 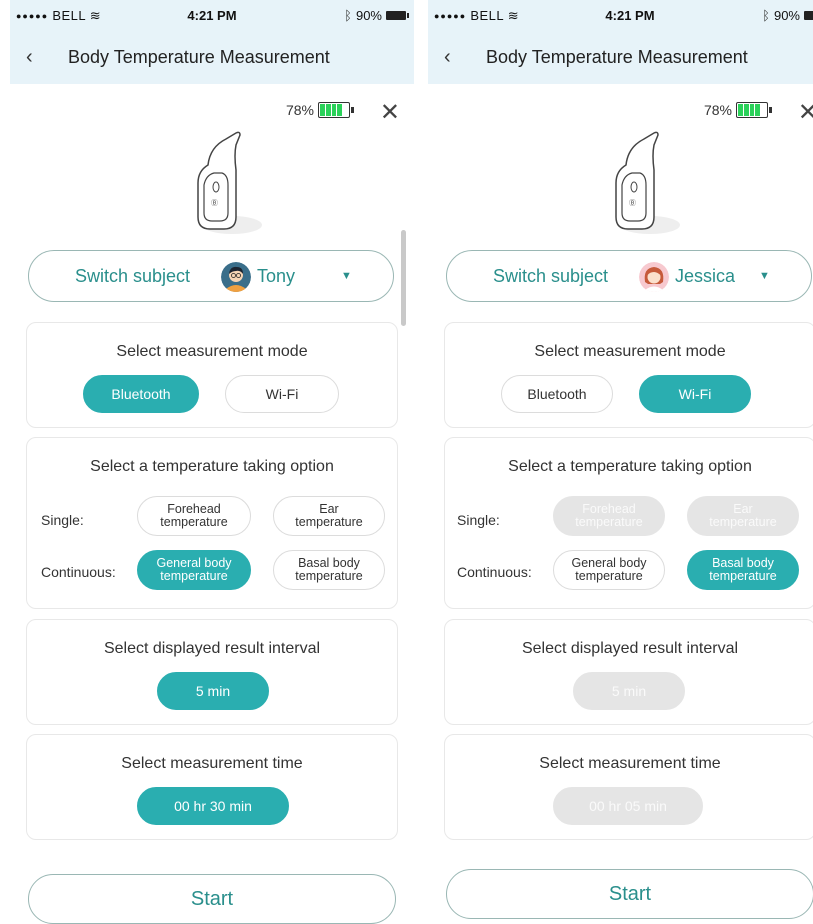 What do you see at coordinates (211, 276) in the screenshot?
I see `switch-subject-button: Switch subject Tony ▼` at bounding box center [211, 276].